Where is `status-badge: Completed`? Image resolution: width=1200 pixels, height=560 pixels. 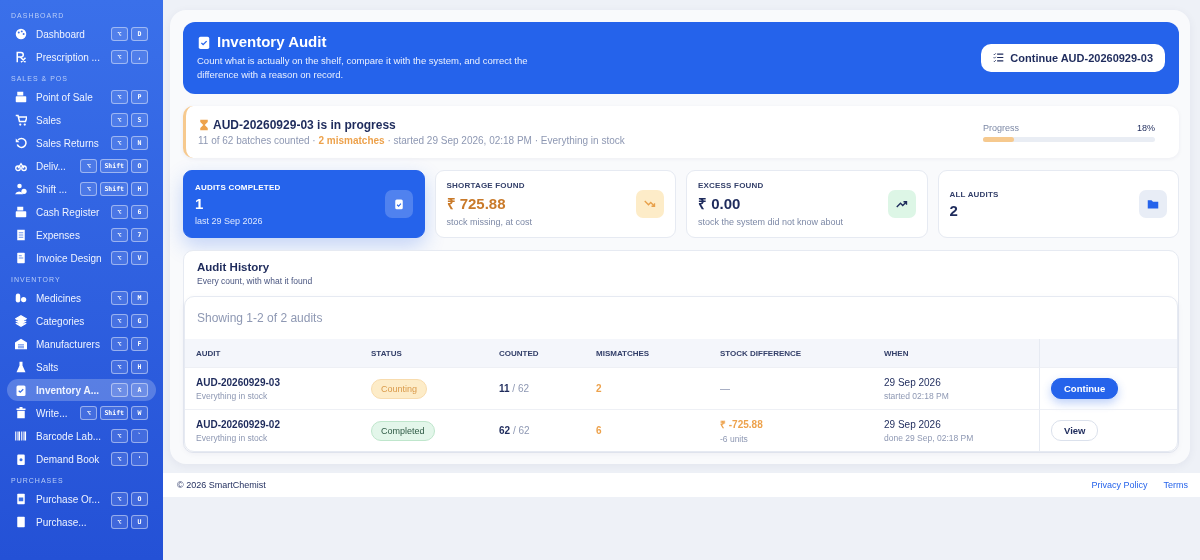 status-badge: Completed is located at coordinates (403, 430).